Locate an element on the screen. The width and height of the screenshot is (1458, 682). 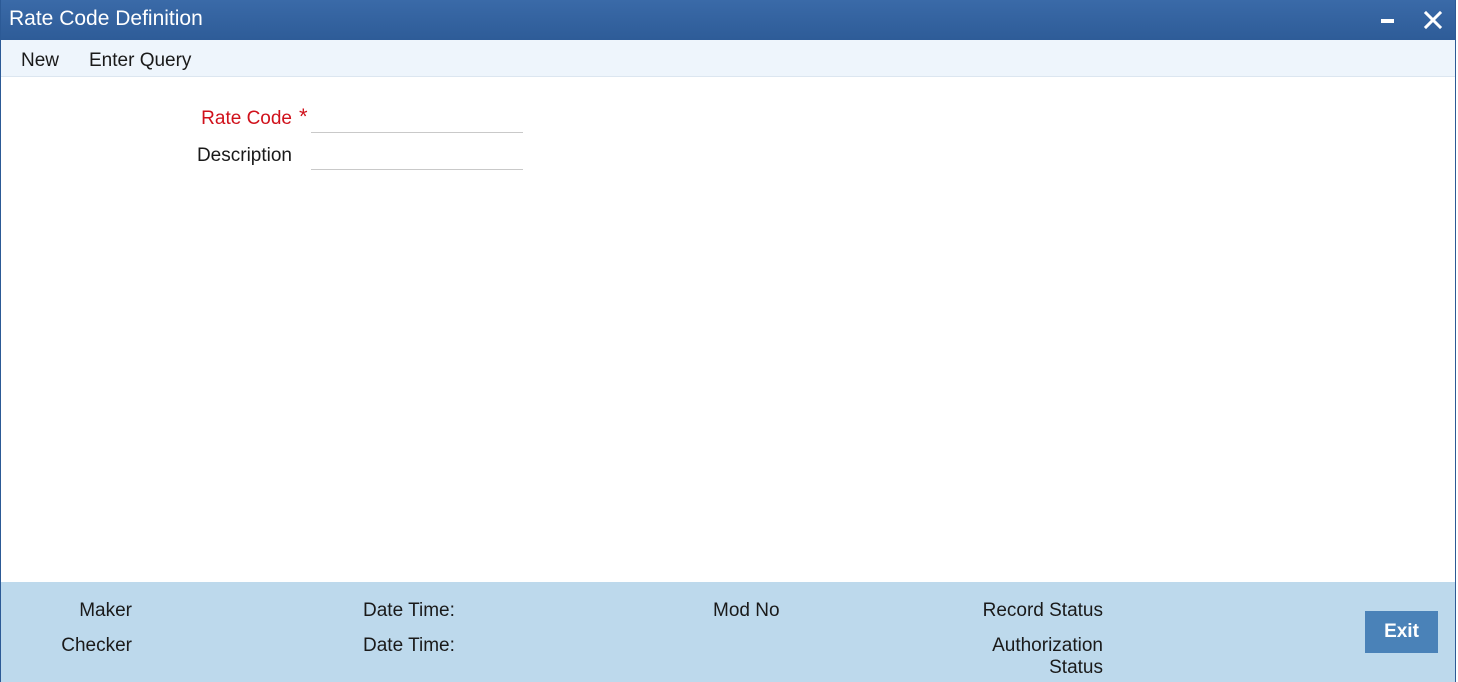
record-status-label: Record Status is located at coordinates (1042, 610).